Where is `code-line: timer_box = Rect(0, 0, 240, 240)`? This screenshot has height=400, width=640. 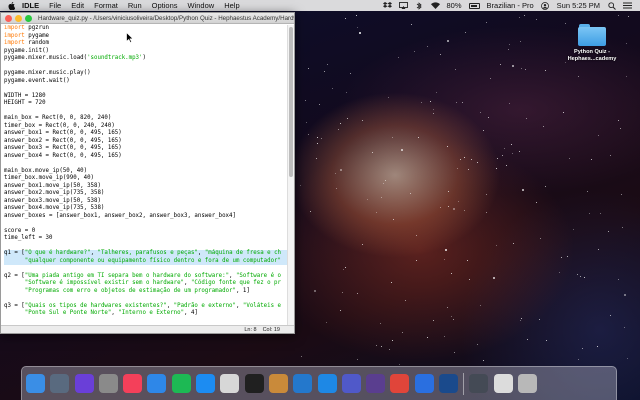
code-line: timer_box = Rect(0, 0, 240, 240) is located at coordinates (145, 127).